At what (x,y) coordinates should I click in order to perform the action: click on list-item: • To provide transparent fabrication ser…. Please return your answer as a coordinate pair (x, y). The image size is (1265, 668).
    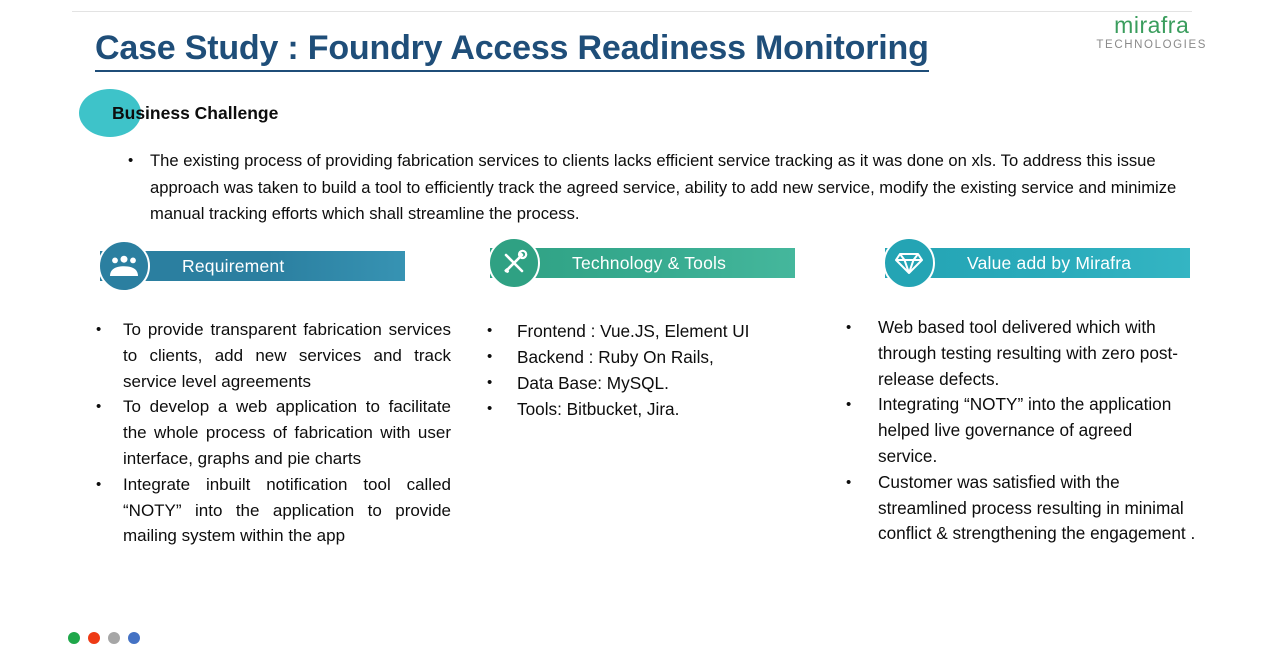
    Looking at the image, I should click on (273, 355).